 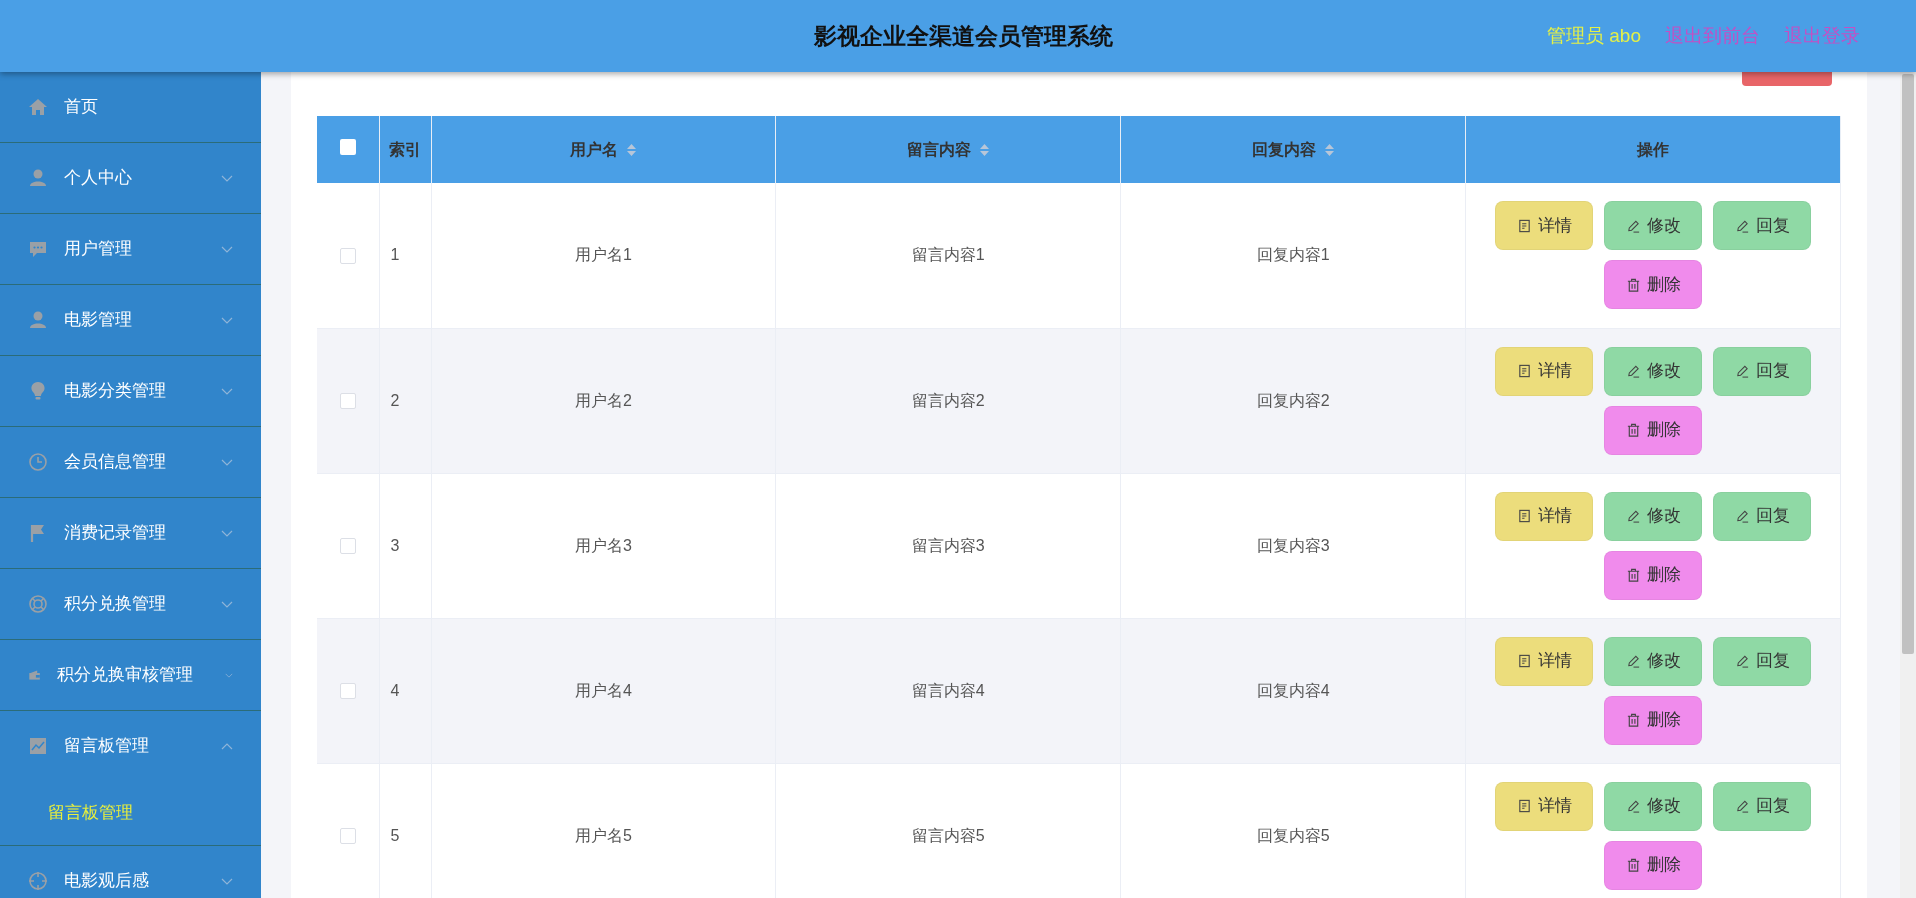 What do you see at coordinates (130, 107) in the screenshot?
I see `sidebar-menu-item: 首页` at bounding box center [130, 107].